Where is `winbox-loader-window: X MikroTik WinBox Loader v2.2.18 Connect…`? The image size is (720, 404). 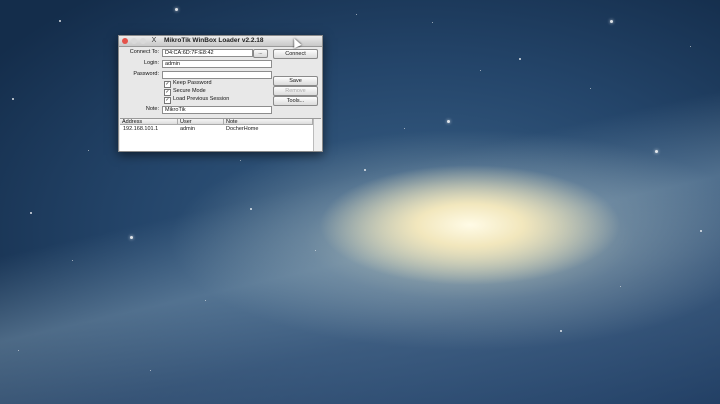 winbox-loader-window: X MikroTik WinBox Loader v2.2.18 Connect… is located at coordinates (220, 93).